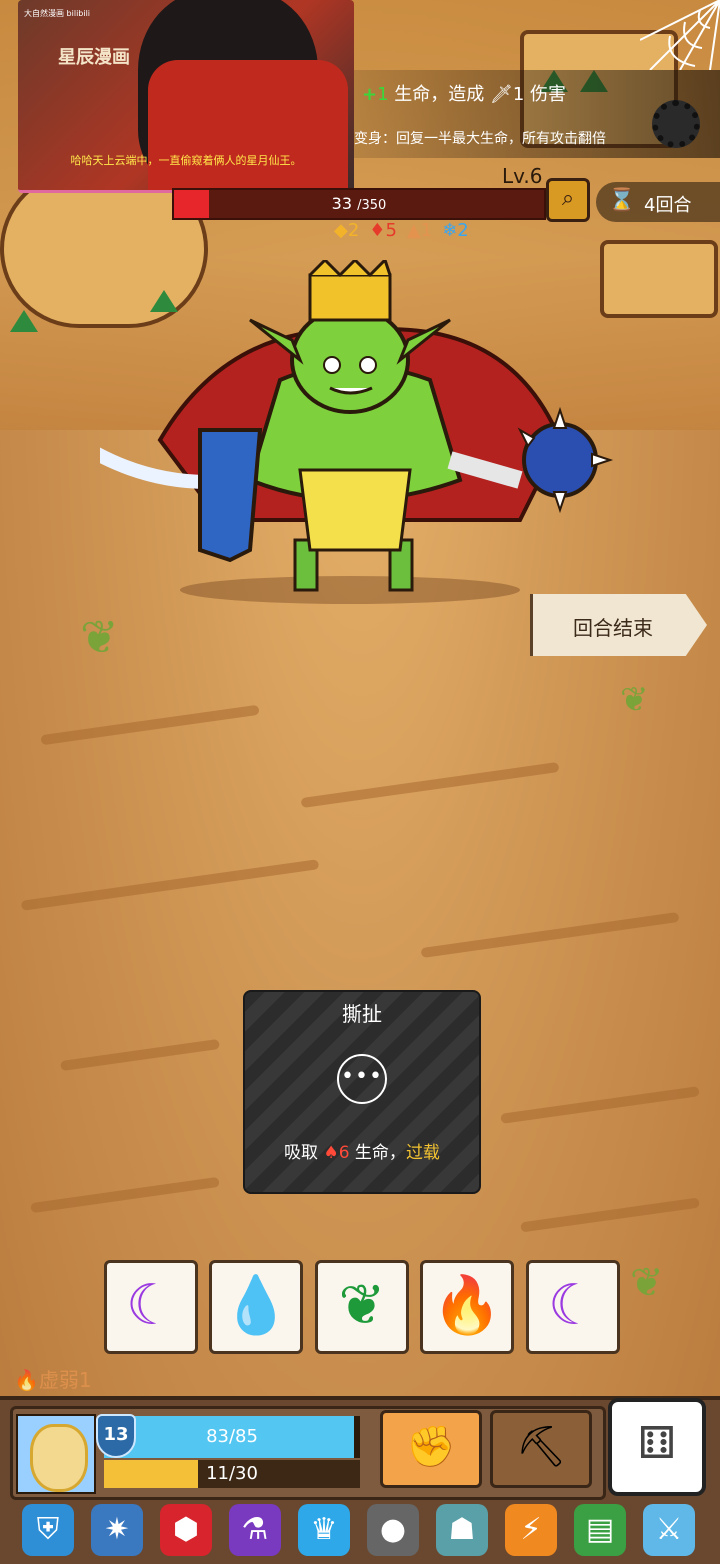  I want to click on dice-slot: ❦, so click(362, 1307).